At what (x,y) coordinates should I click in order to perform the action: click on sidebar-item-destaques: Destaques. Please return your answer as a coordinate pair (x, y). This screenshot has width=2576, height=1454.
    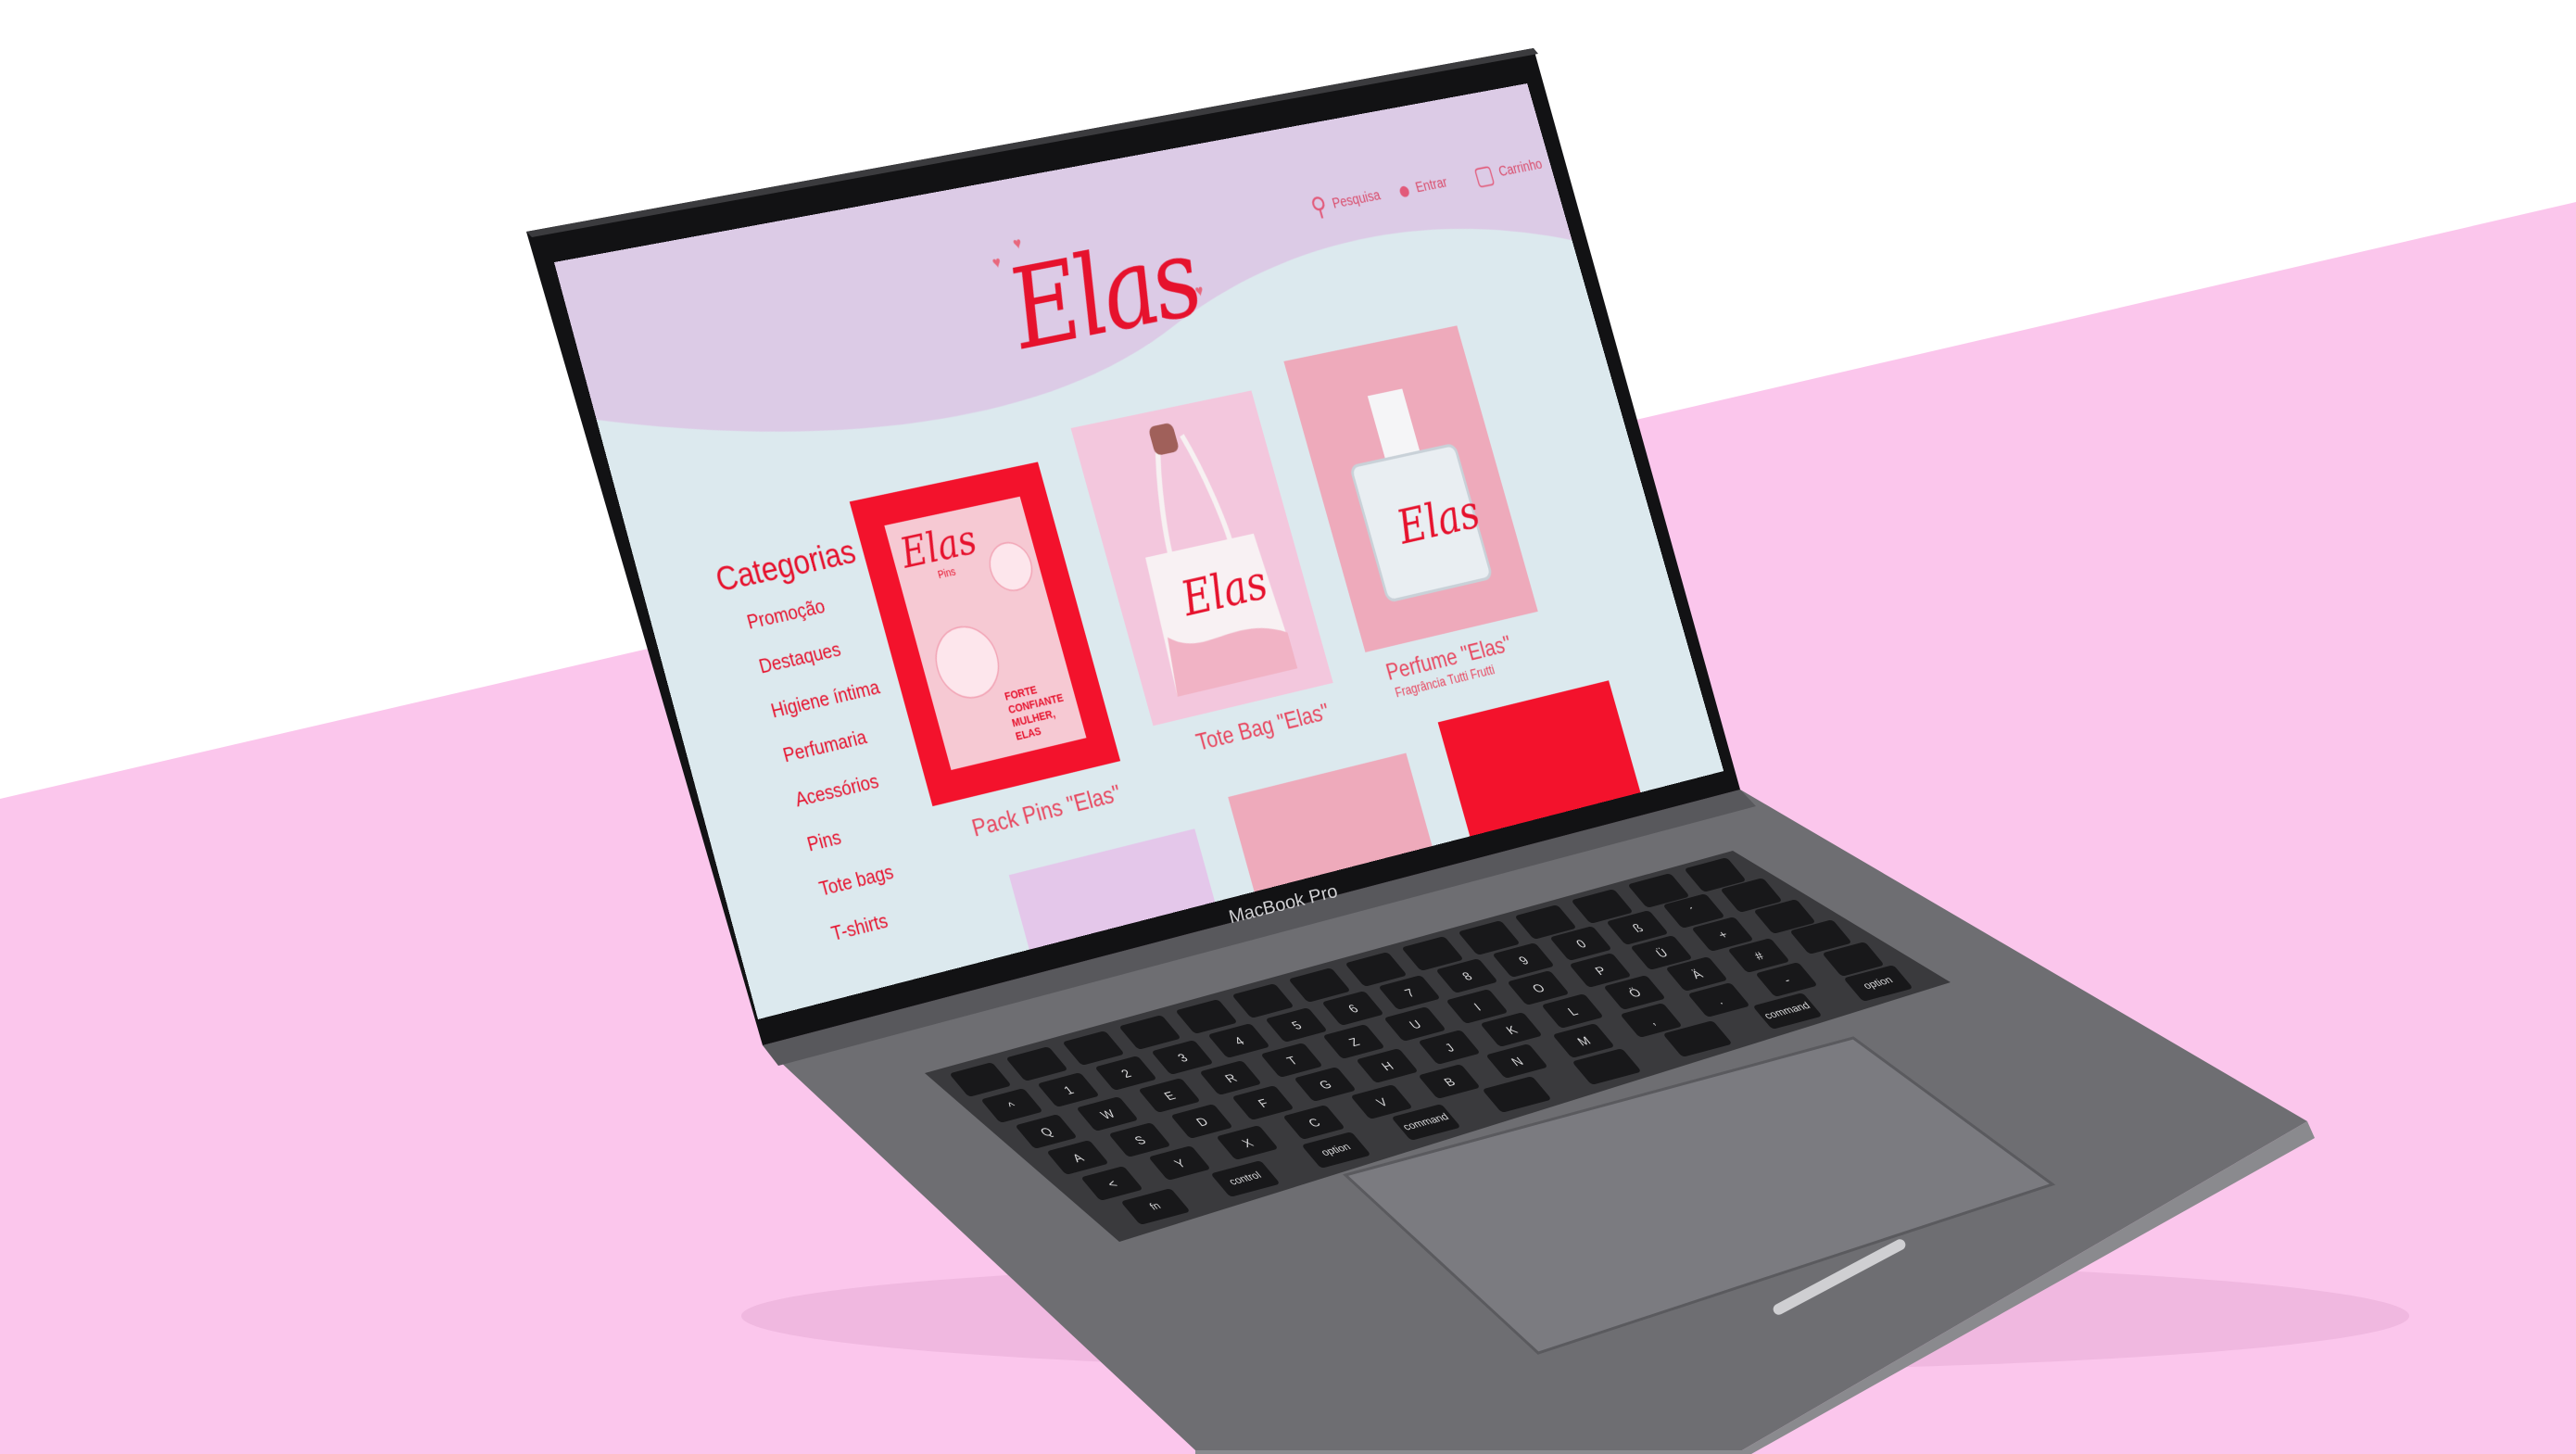
    Looking at the image, I should click on (815, 654).